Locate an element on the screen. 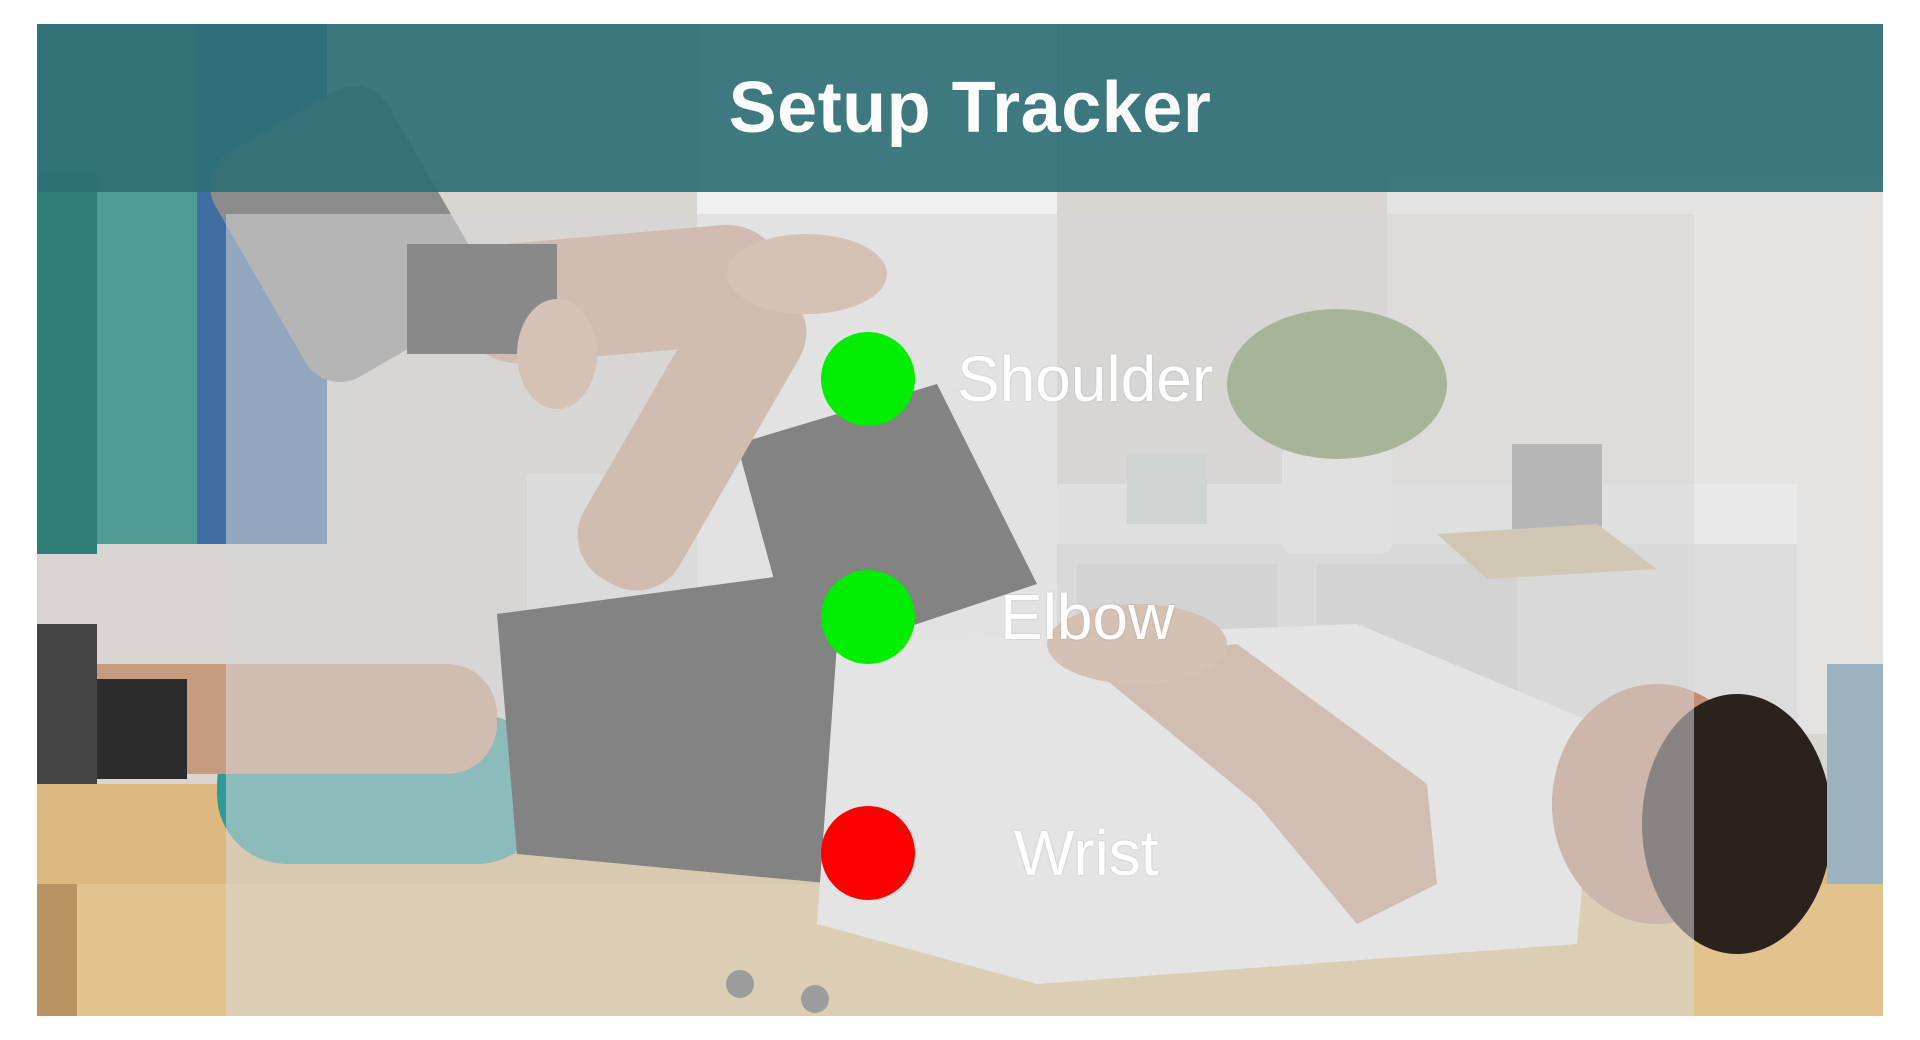  tracker-row-wrist: Wrist is located at coordinates (960, 854).